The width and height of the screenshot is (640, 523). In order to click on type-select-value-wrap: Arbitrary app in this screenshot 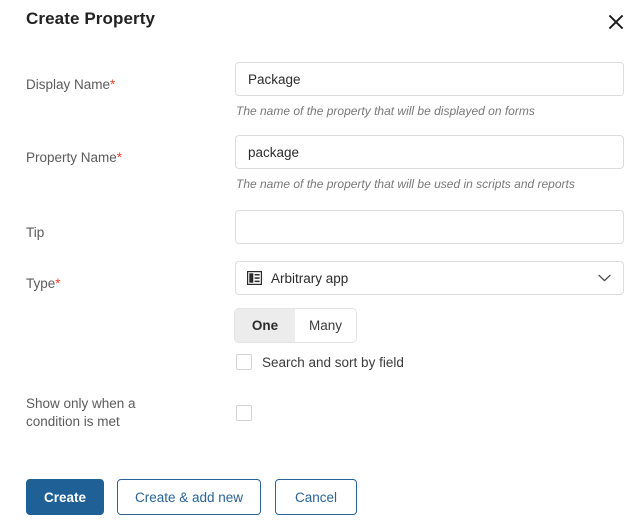, I will do `click(413, 278)`.